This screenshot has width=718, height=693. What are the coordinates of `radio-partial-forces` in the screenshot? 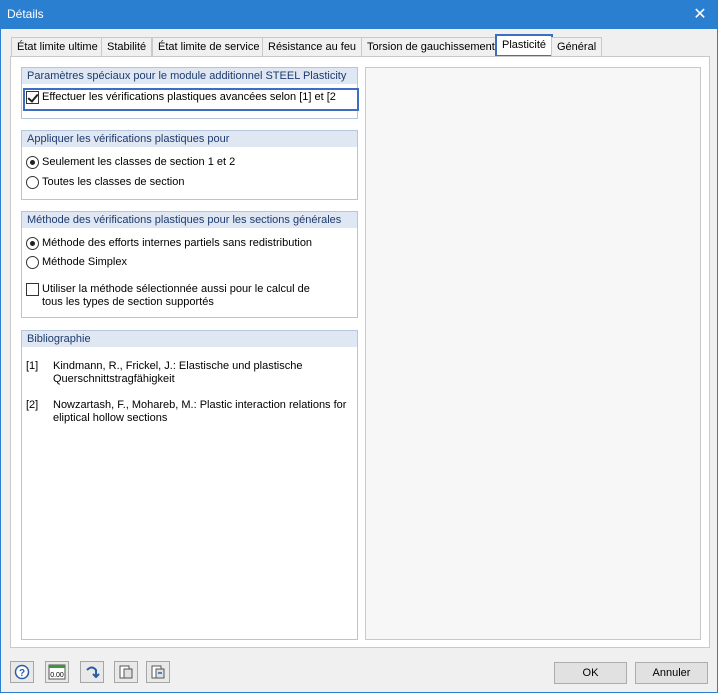 It's located at (32, 243).